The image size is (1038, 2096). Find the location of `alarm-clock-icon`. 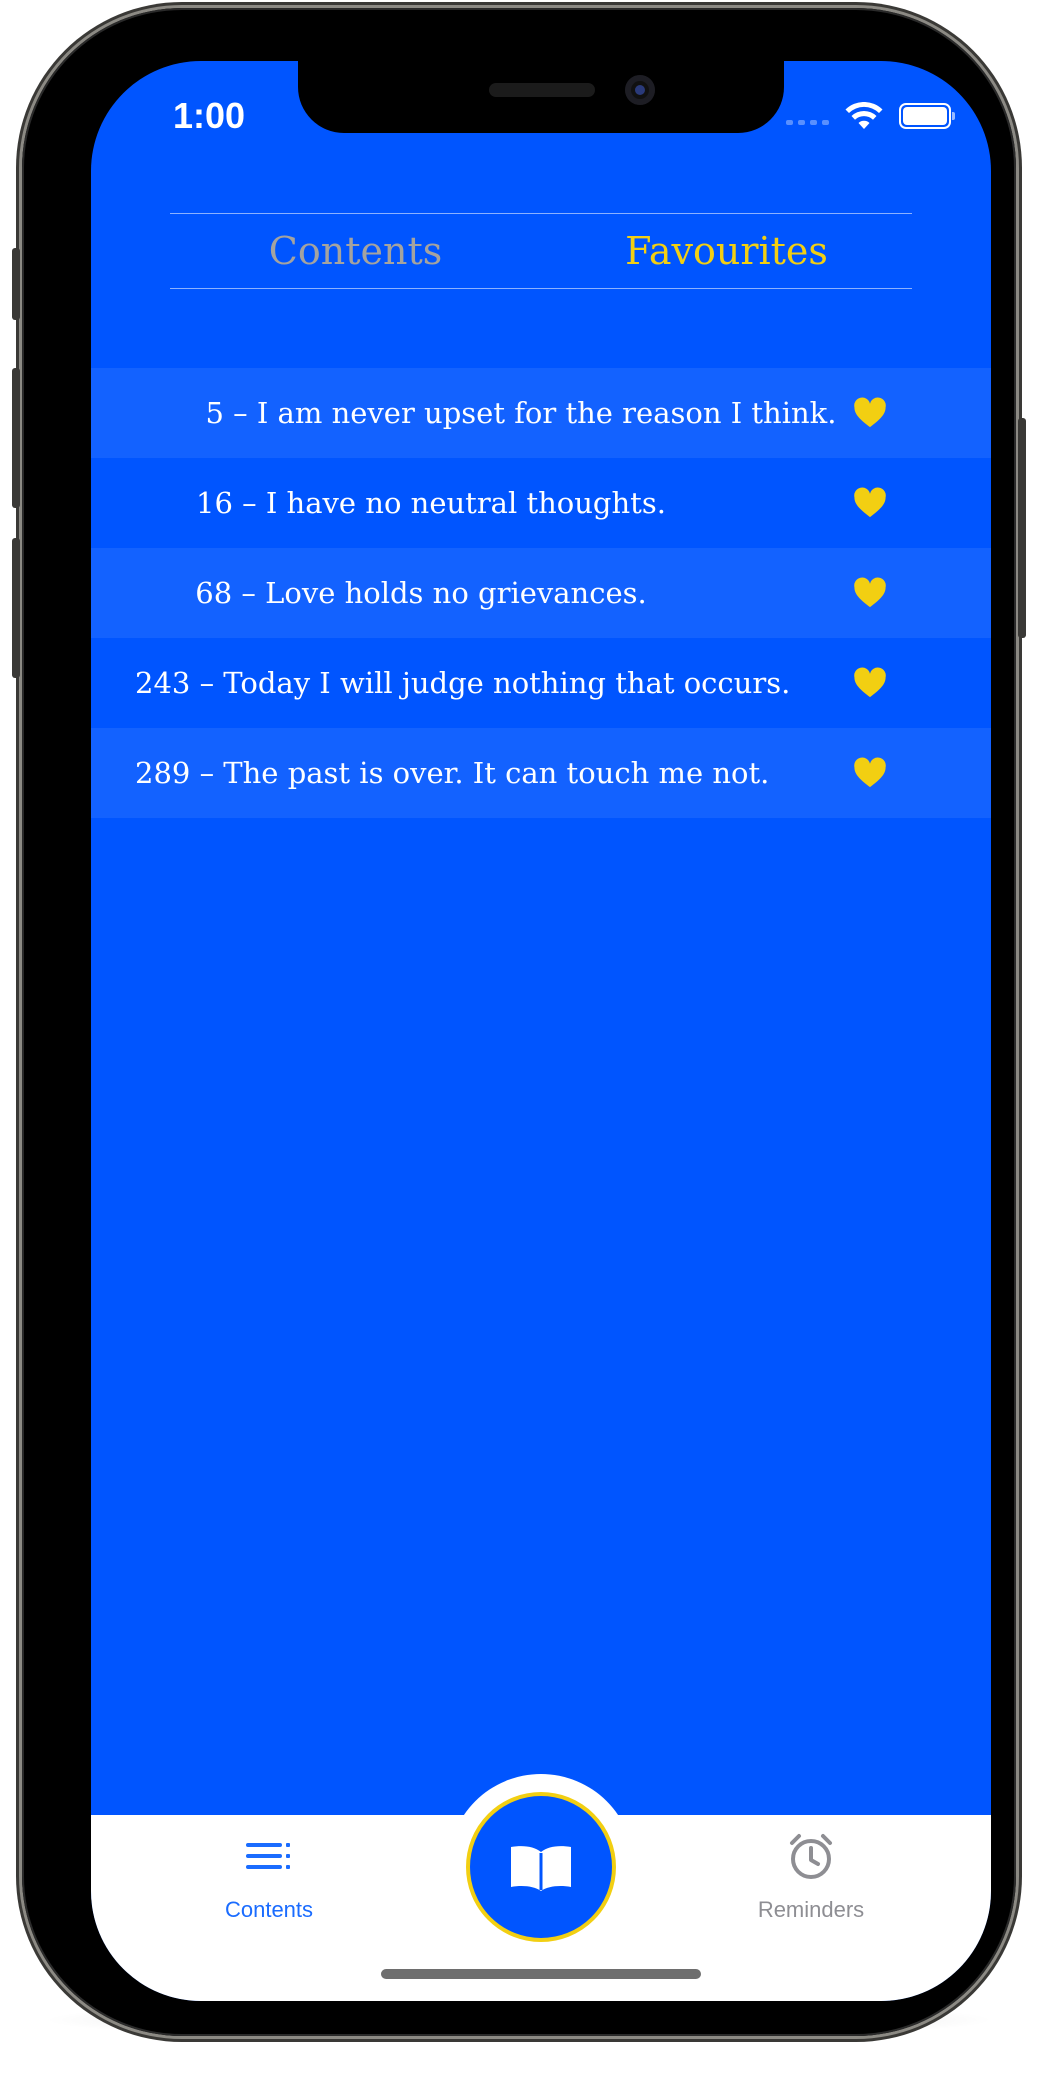

alarm-clock-icon is located at coordinates (811, 1856).